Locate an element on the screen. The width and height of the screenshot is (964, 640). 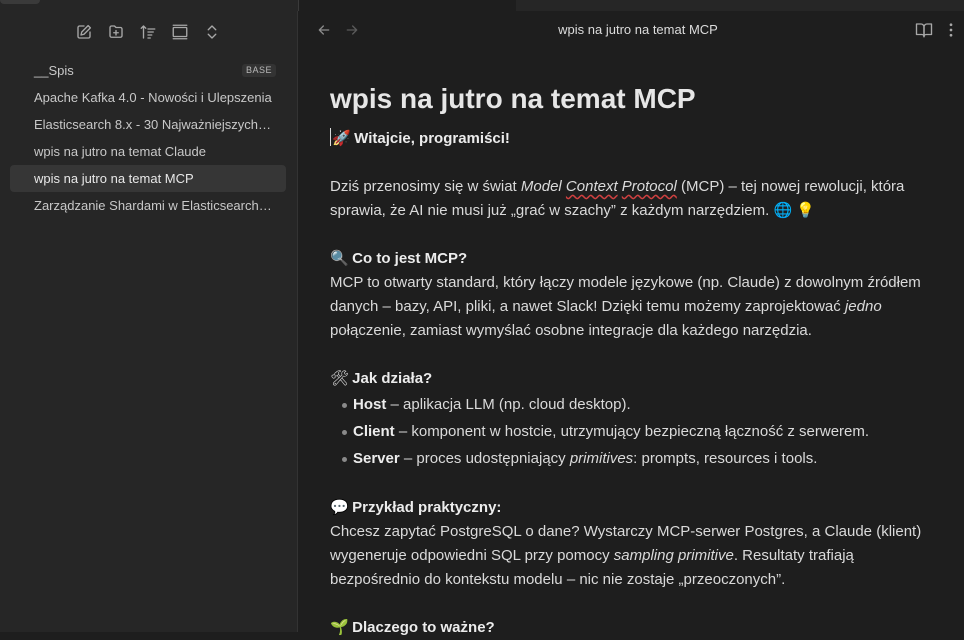
file-item-label: __Spis is located at coordinates (54, 70).